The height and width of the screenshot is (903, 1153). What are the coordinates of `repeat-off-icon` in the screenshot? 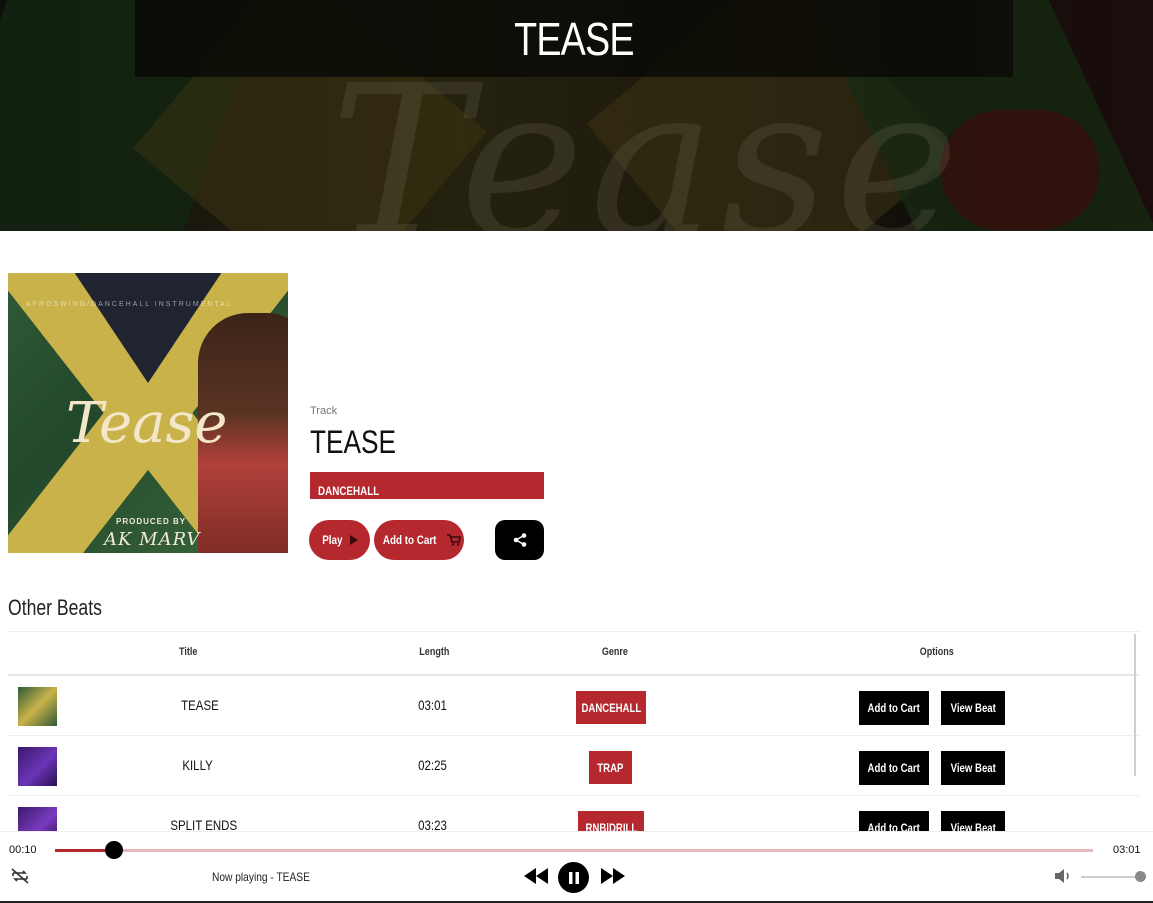 It's located at (20, 876).